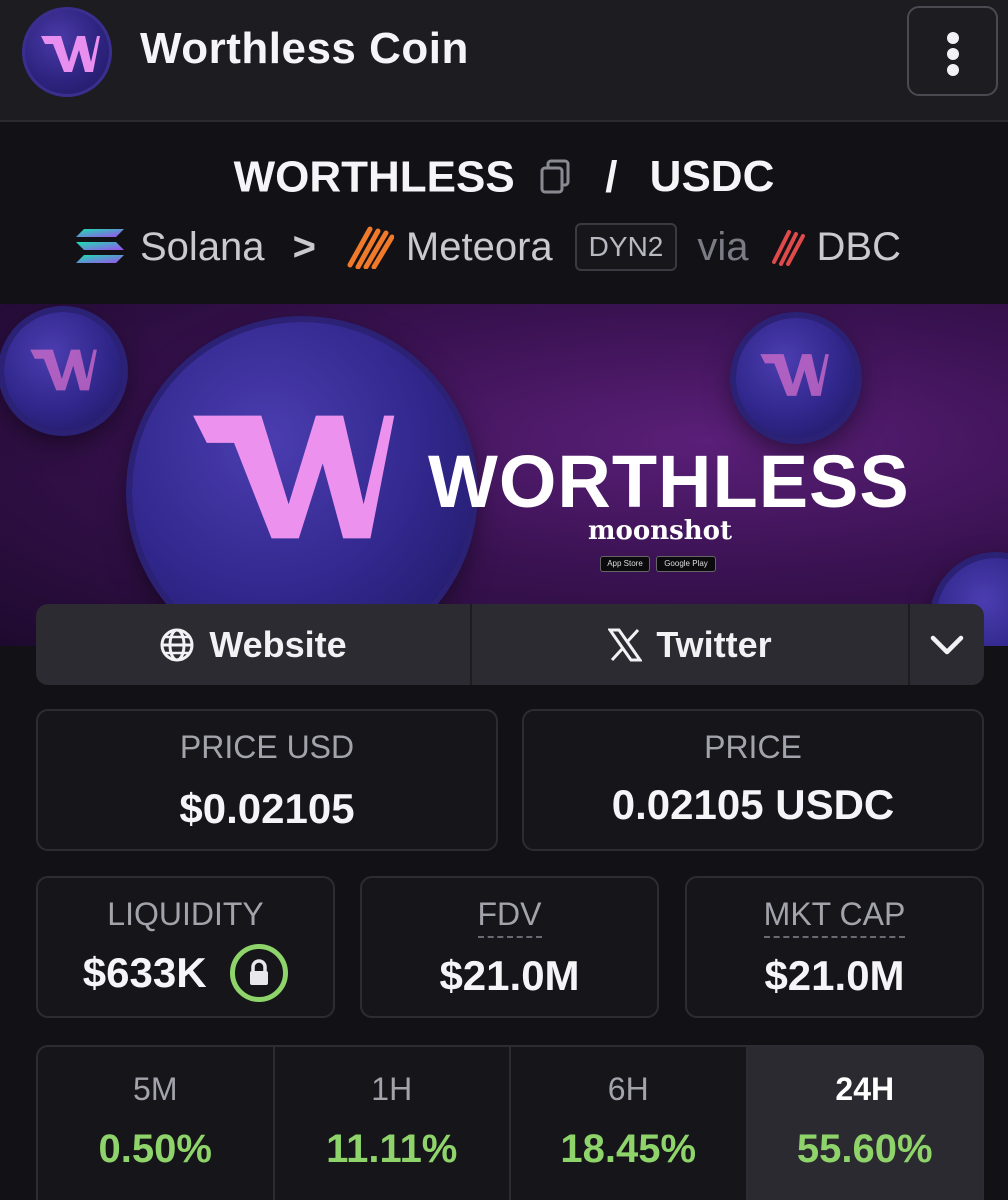  I want to click on mktcap-value: $21.0M, so click(834, 975).